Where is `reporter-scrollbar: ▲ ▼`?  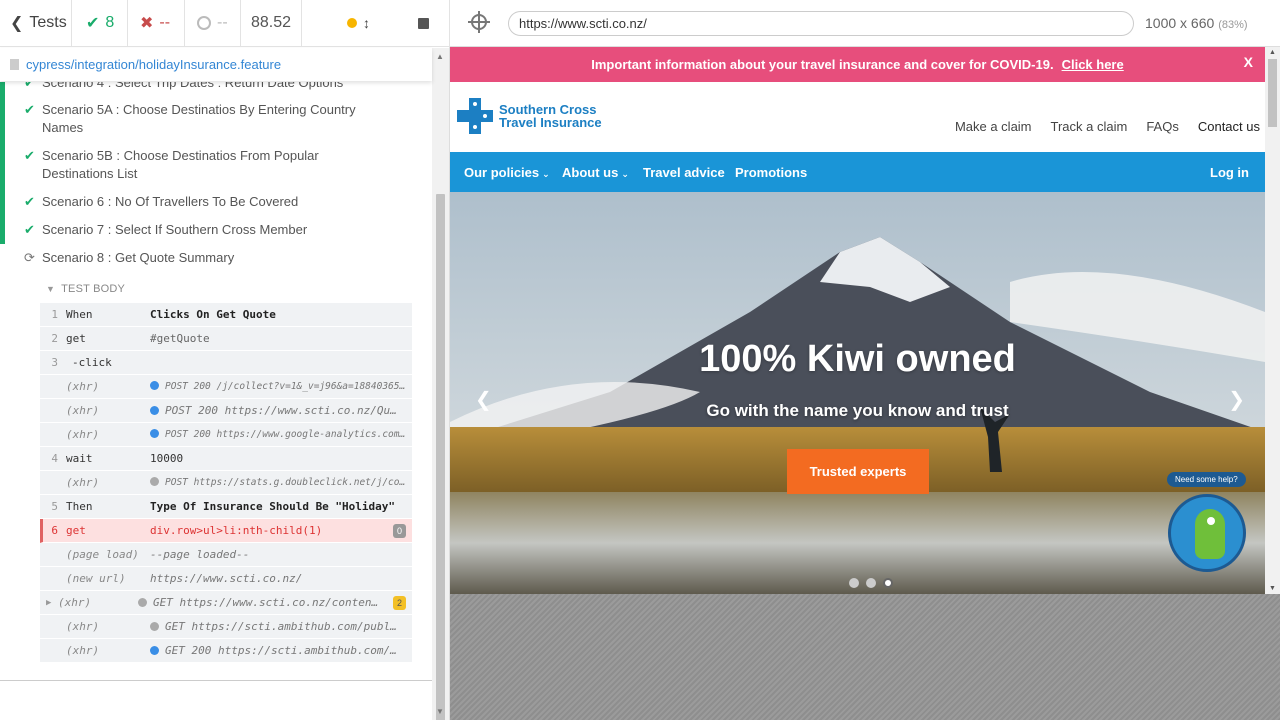 reporter-scrollbar: ▲ ▼ is located at coordinates (440, 384).